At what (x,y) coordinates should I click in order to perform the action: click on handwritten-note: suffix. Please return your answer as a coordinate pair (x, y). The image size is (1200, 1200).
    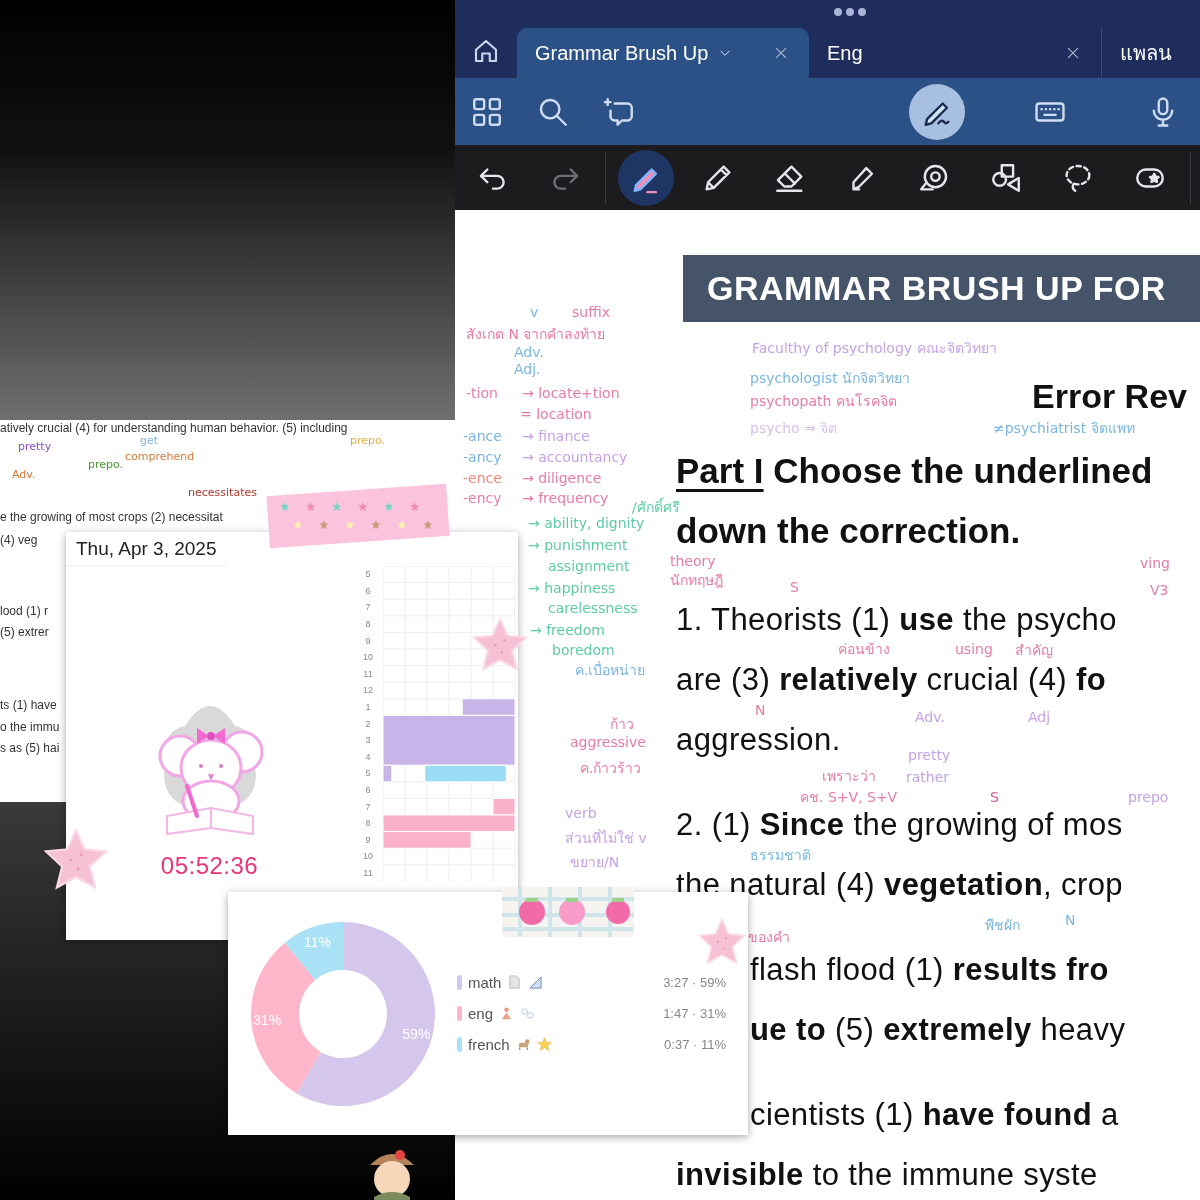
    Looking at the image, I should click on (591, 312).